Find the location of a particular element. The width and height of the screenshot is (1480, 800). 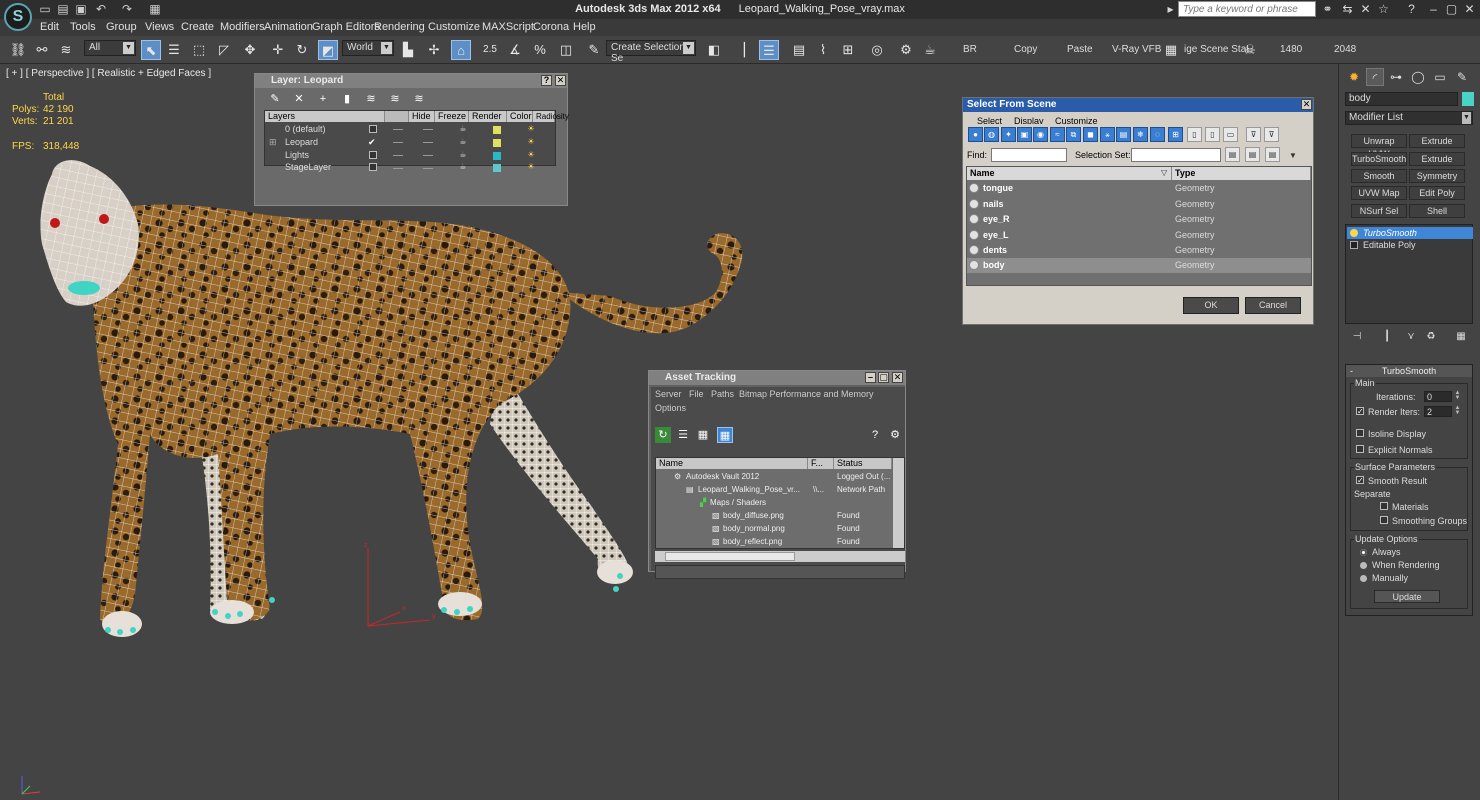

symmetry-button: Symmetry is located at coordinates (1437, 176).